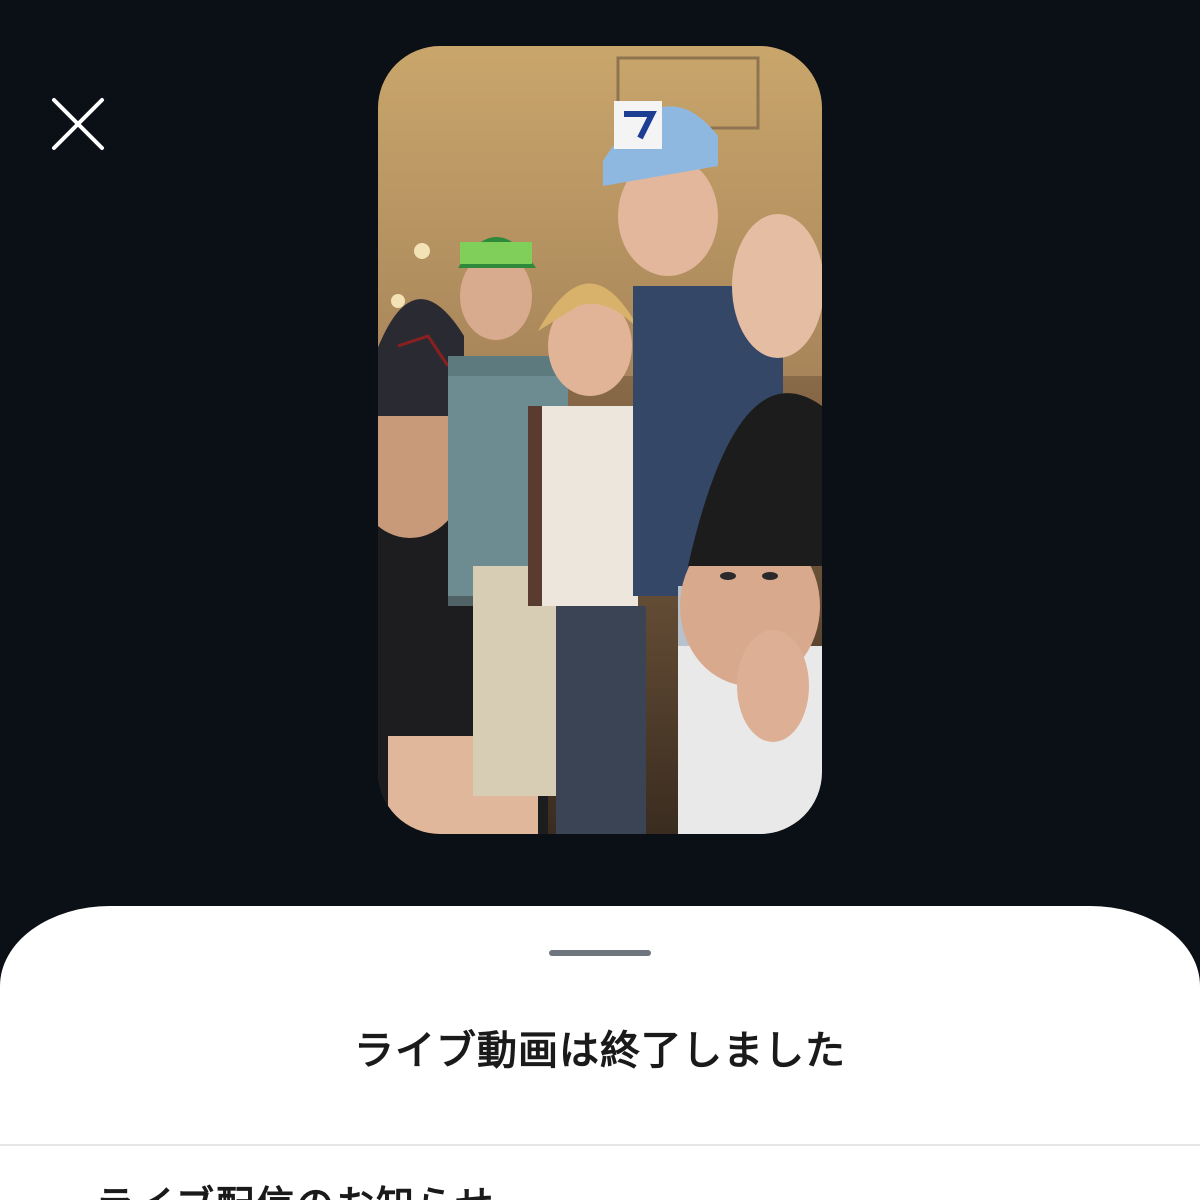 The height and width of the screenshot is (1200, 1200). I want to click on live-ended-title: ライブ動画は終了しました, so click(600, 1051).